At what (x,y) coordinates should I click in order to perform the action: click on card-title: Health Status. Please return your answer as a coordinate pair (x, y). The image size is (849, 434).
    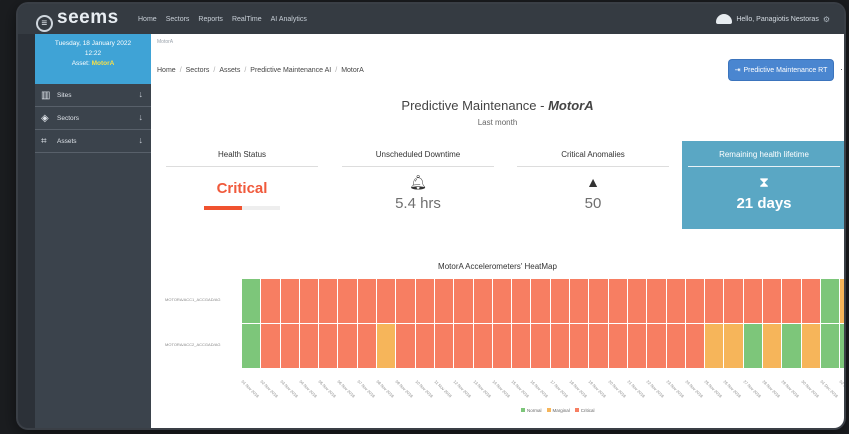
    Looking at the image, I should click on (242, 154).